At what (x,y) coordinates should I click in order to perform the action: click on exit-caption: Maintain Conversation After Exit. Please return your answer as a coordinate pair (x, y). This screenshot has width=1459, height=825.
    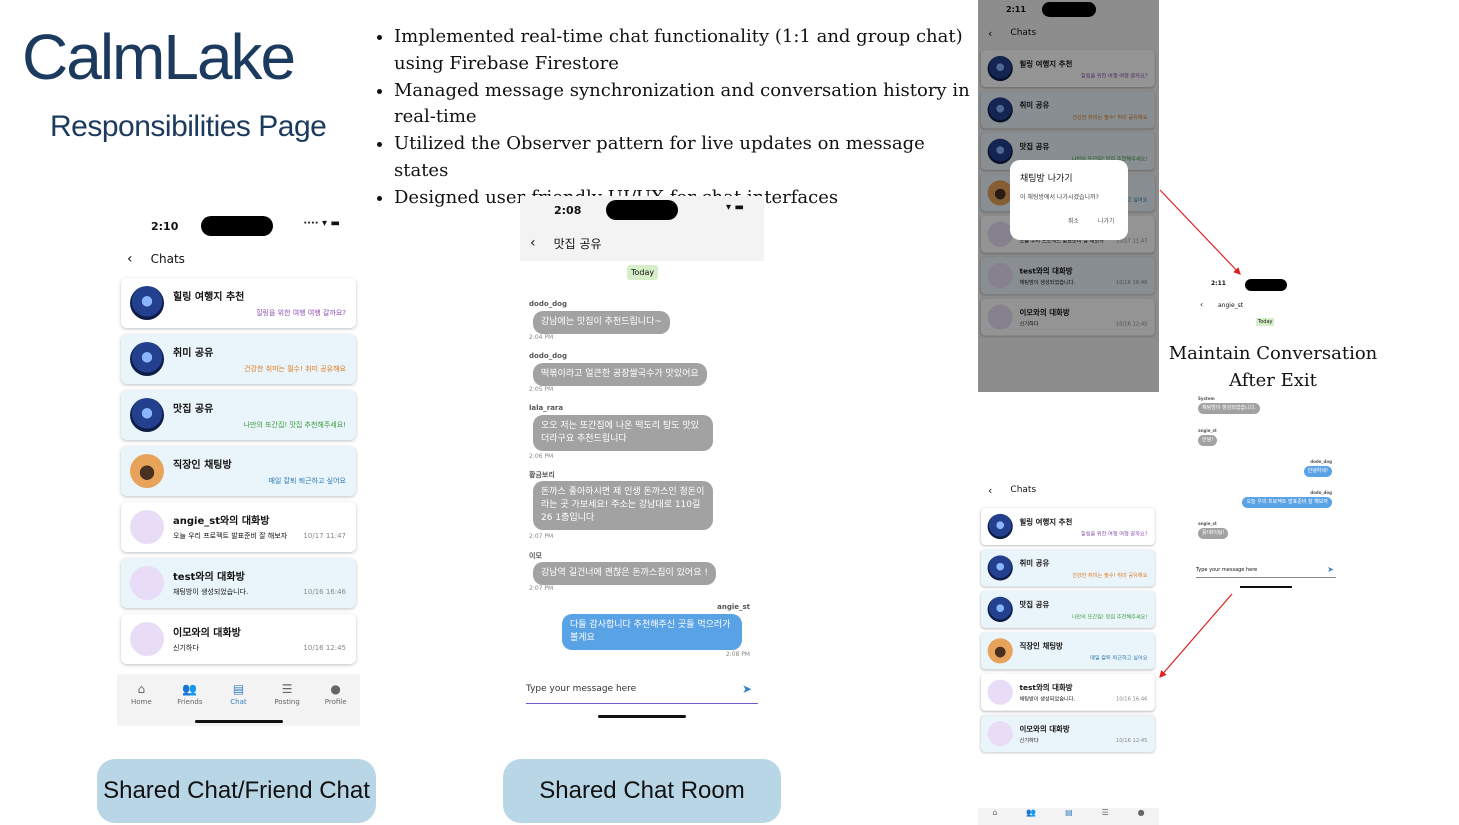
    Looking at the image, I should click on (1273, 367).